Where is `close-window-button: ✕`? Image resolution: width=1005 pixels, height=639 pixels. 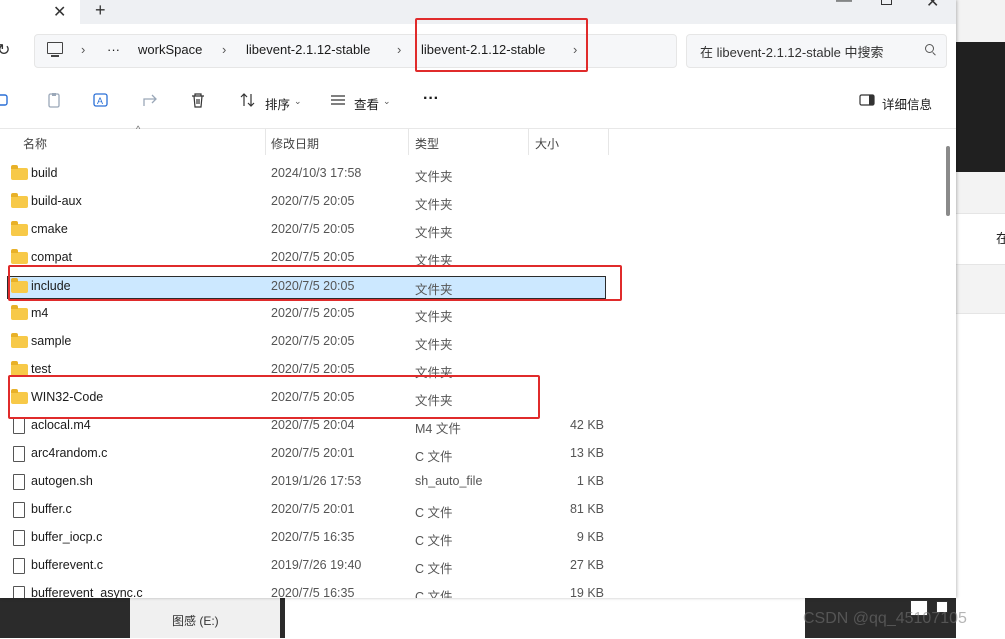
close-window-button: ✕ is located at coordinates (932, 6).